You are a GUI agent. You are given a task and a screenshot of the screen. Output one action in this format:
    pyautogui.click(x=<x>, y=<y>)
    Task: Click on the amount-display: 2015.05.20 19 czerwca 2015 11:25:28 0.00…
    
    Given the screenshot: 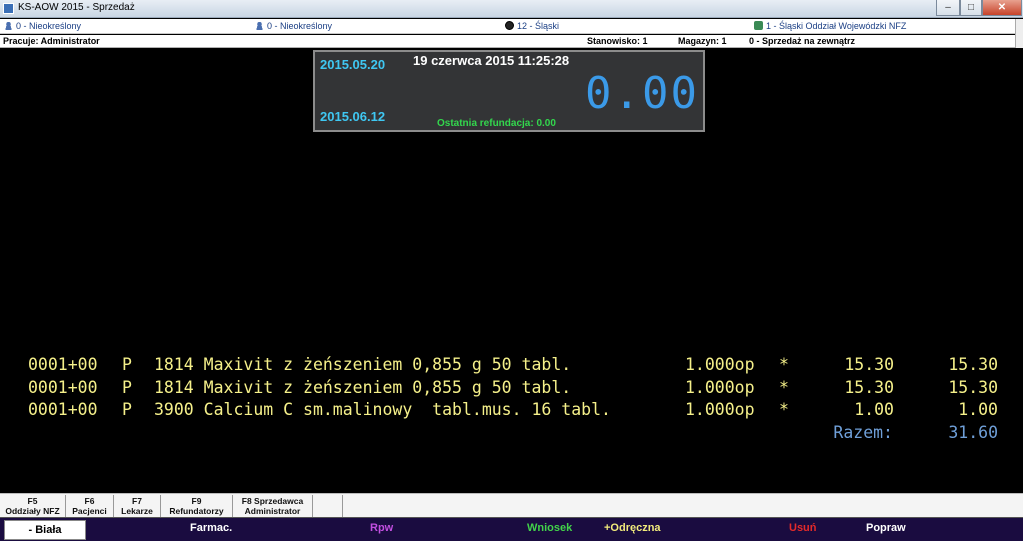 What is the action you would take?
    pyautogui.click(x=509, y=91)
    